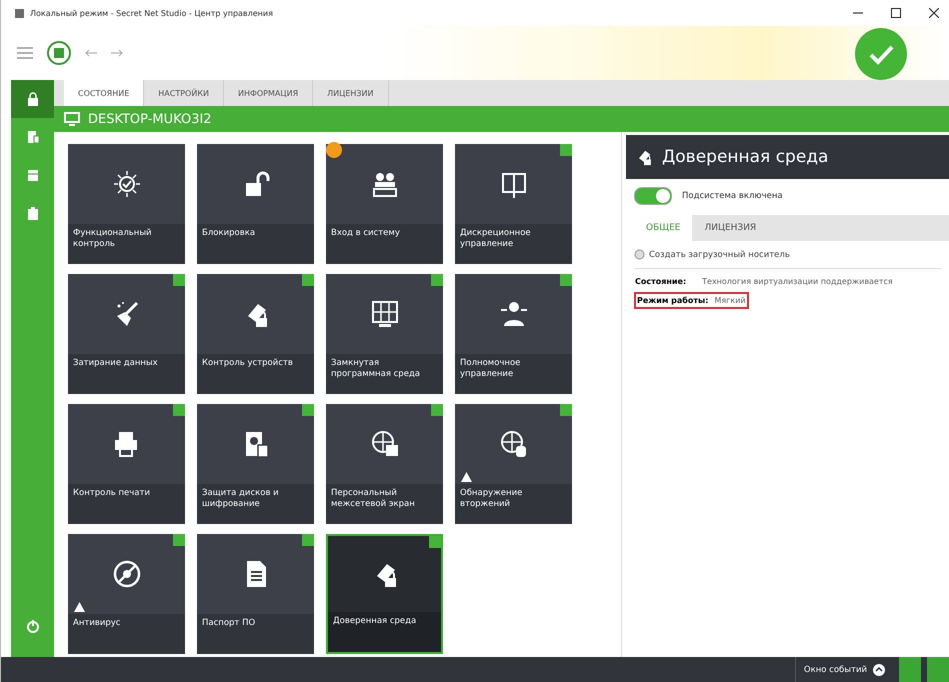 The image size is (949, 682). I want to click on arrow-circle-icon, so click(879, 670).